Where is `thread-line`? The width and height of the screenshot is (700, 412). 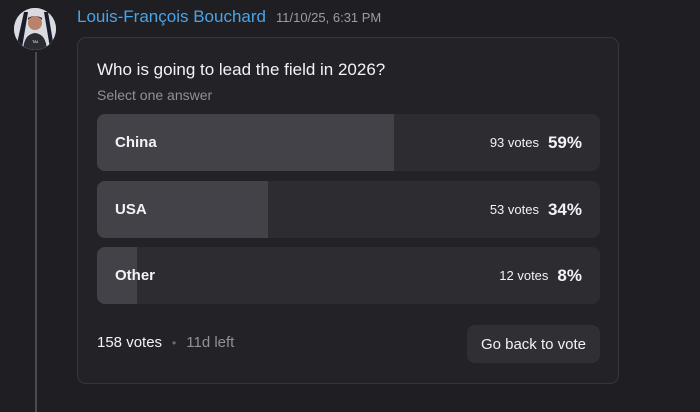
thread-line is located at coordinates (36, 232).